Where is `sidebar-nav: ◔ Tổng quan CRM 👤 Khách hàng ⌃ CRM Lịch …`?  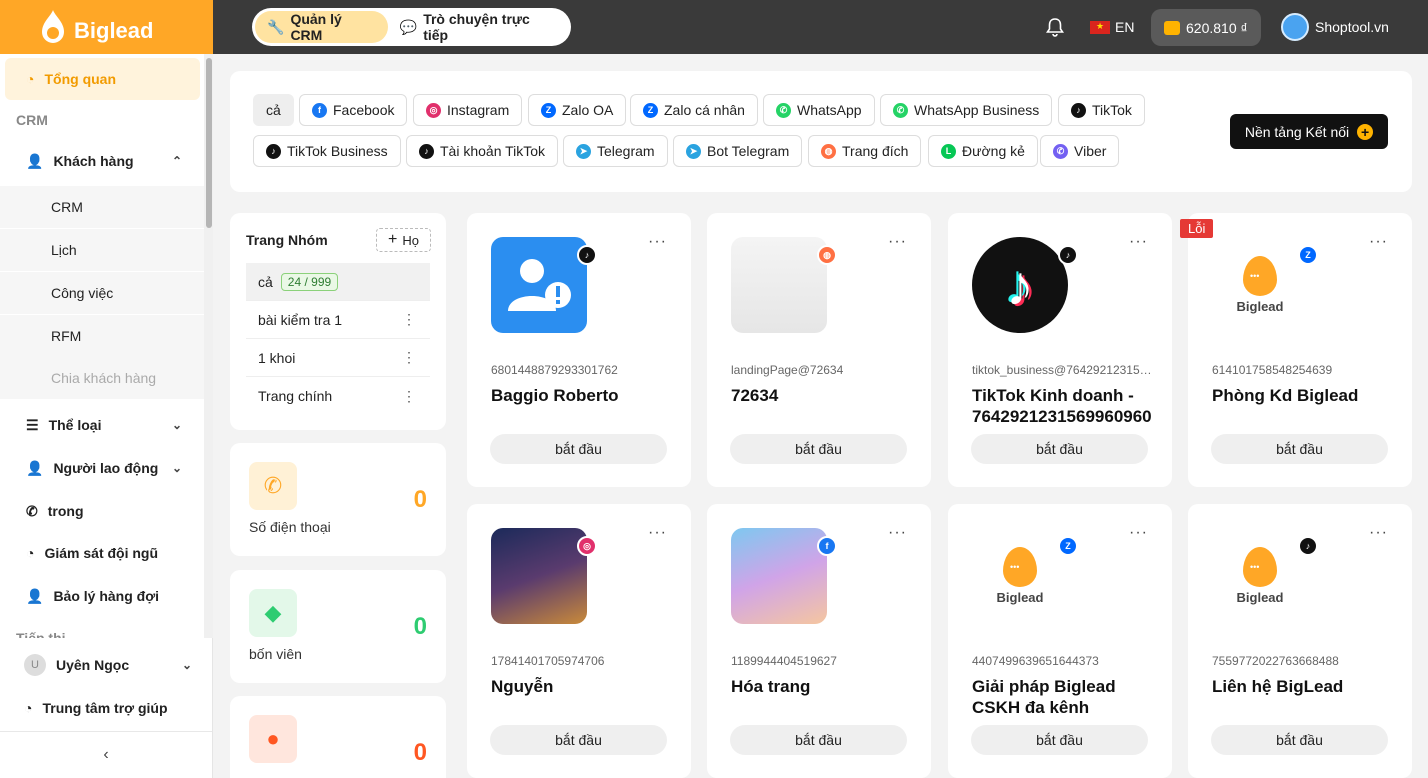 sidebar-nav: ◔ Tổng quan CRM 👤 Khách hàng ⌃ CRM Lịch … is located at coordinates (102, 346).